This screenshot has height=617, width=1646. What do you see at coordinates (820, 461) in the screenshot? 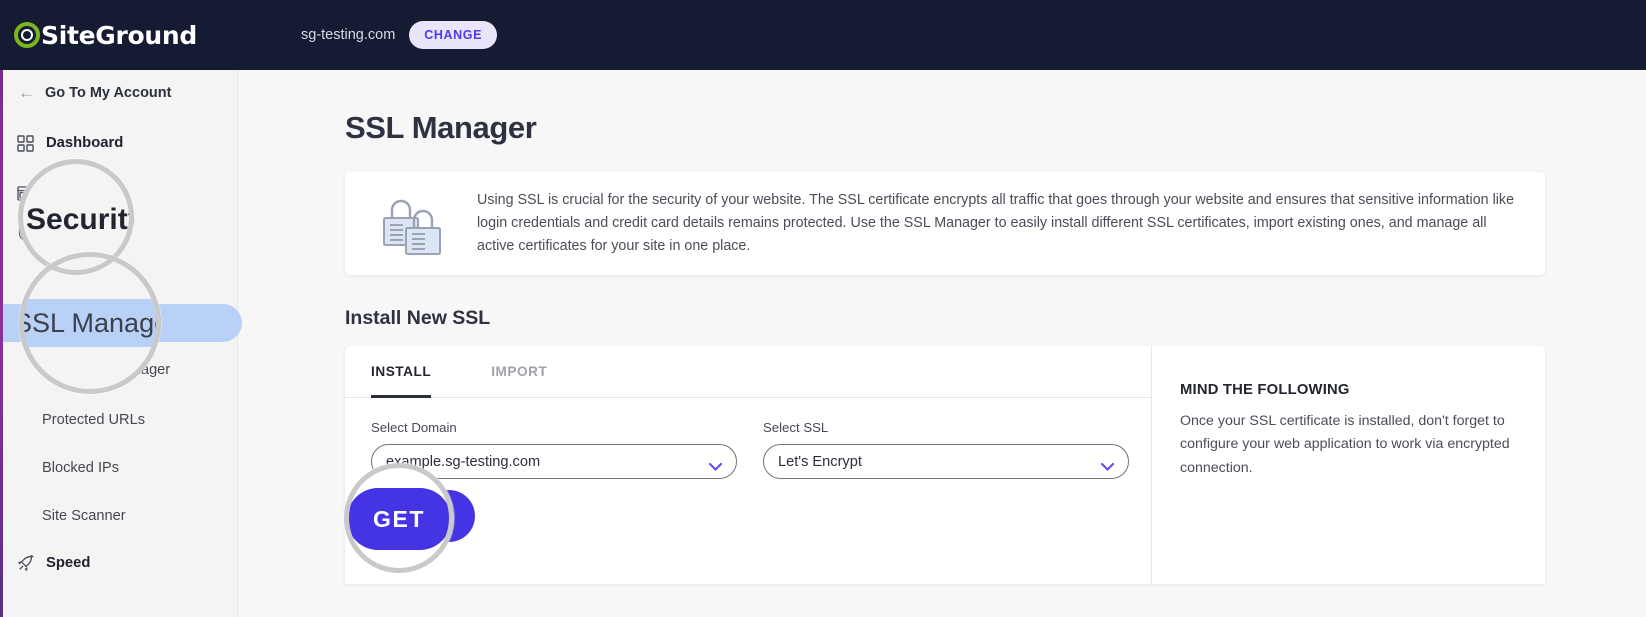
I see `select-ssl-value: Let's Encrypt` at bounding box center [820, 461].